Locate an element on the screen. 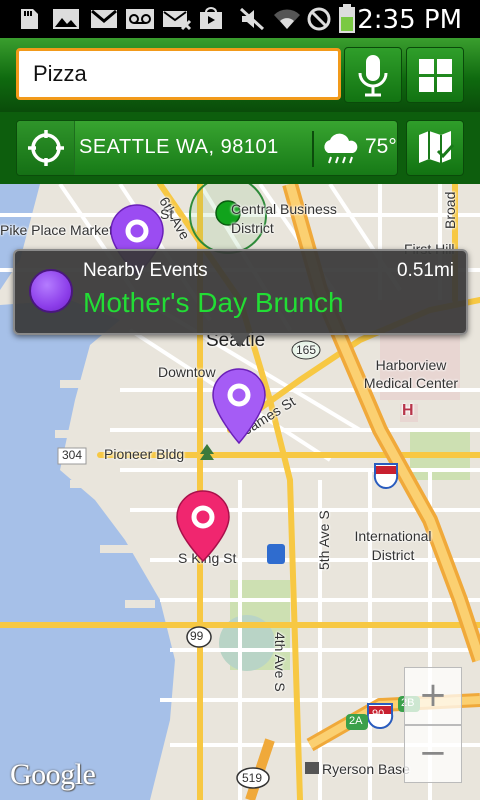  popup-category: Nearby Events is located at coordinates (145, 270).